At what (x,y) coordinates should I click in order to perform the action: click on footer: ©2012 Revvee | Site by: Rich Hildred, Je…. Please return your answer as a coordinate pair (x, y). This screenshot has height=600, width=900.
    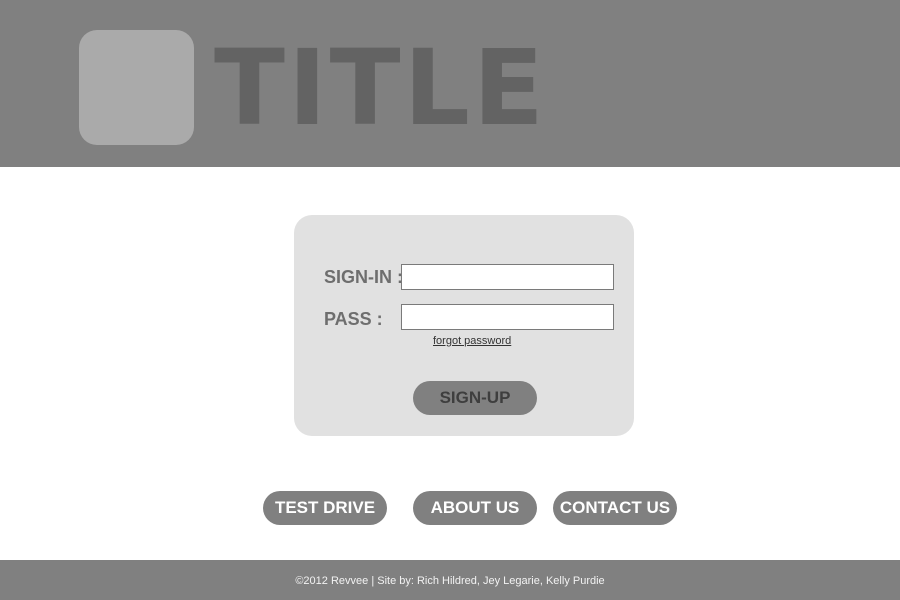
    Looking at the image, I should click on (450, 580).